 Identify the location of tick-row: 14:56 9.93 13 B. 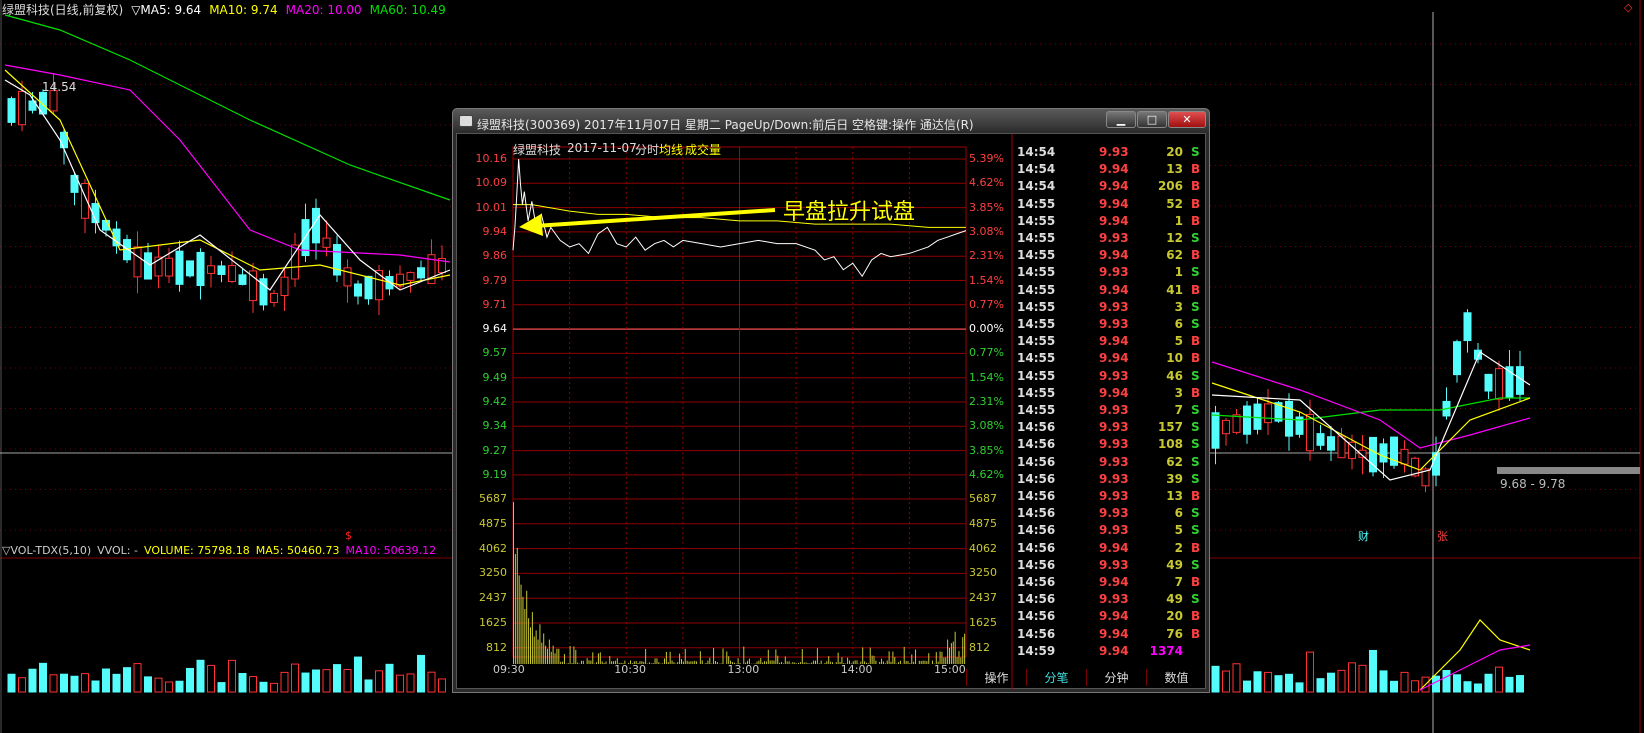
(1110, 497).